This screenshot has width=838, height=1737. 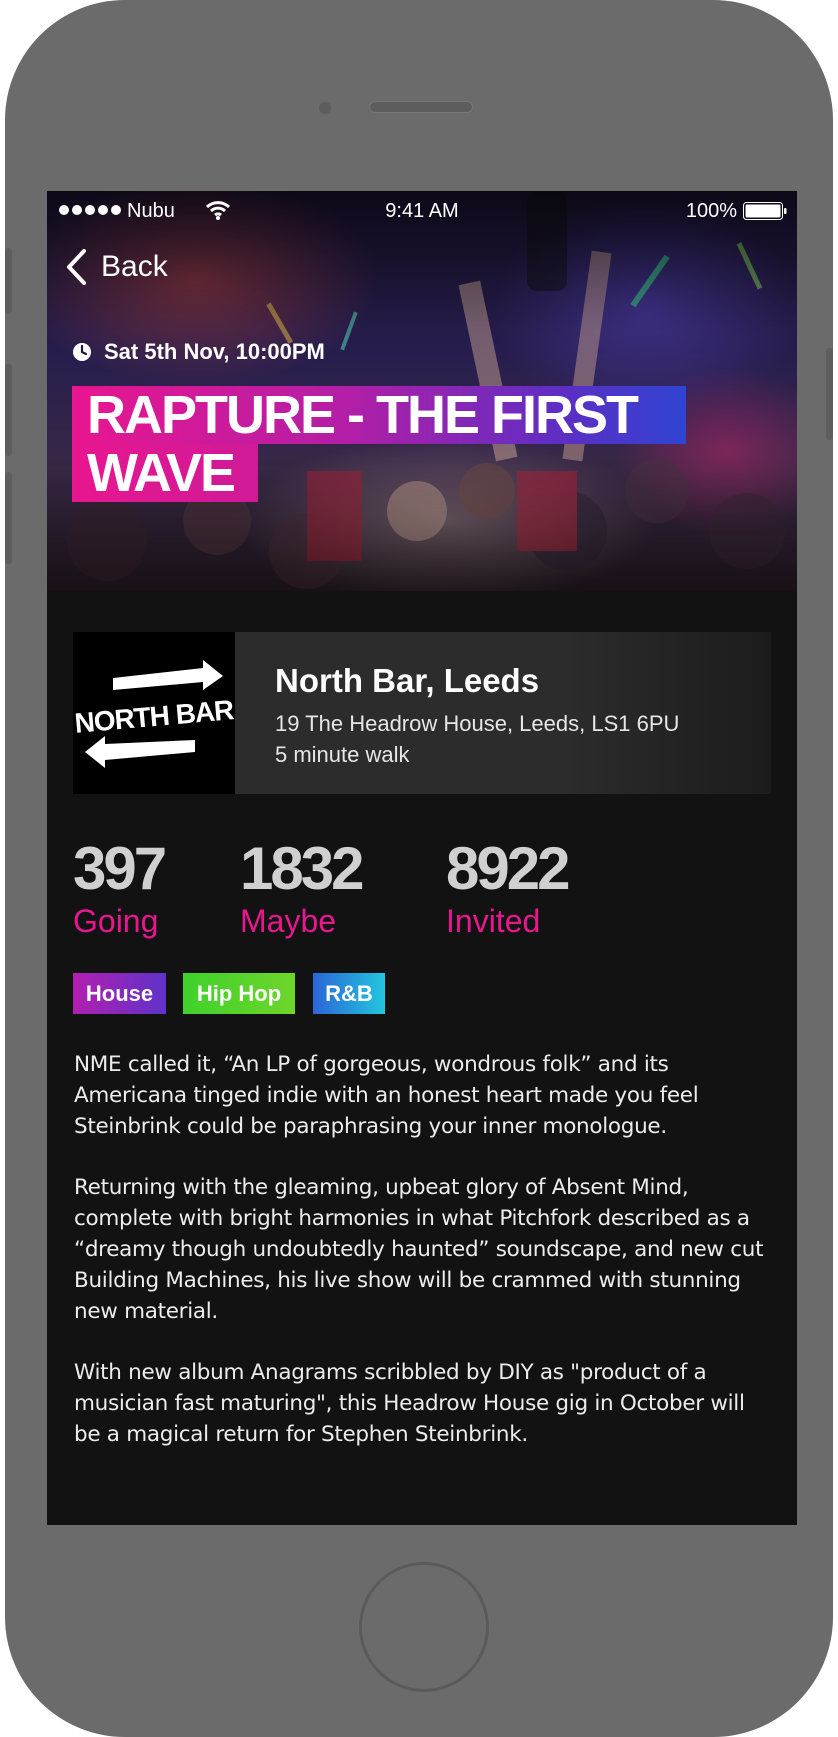 I want to click on event-datetime: Sat 5th Nov, 10:00PM, so click(x=198, y=352).